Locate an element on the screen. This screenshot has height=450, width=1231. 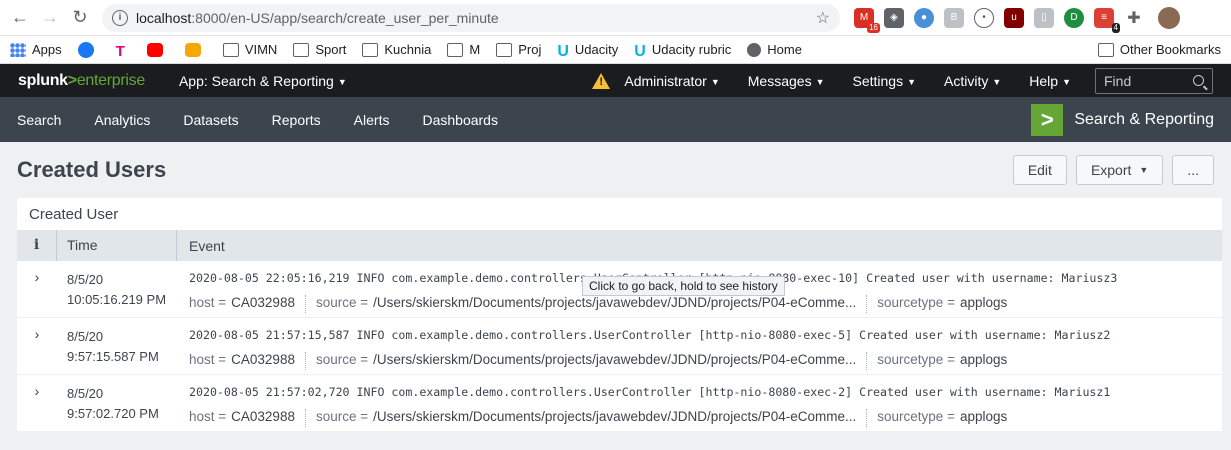
time-column-header: Time is located at coordinates (117, 245).